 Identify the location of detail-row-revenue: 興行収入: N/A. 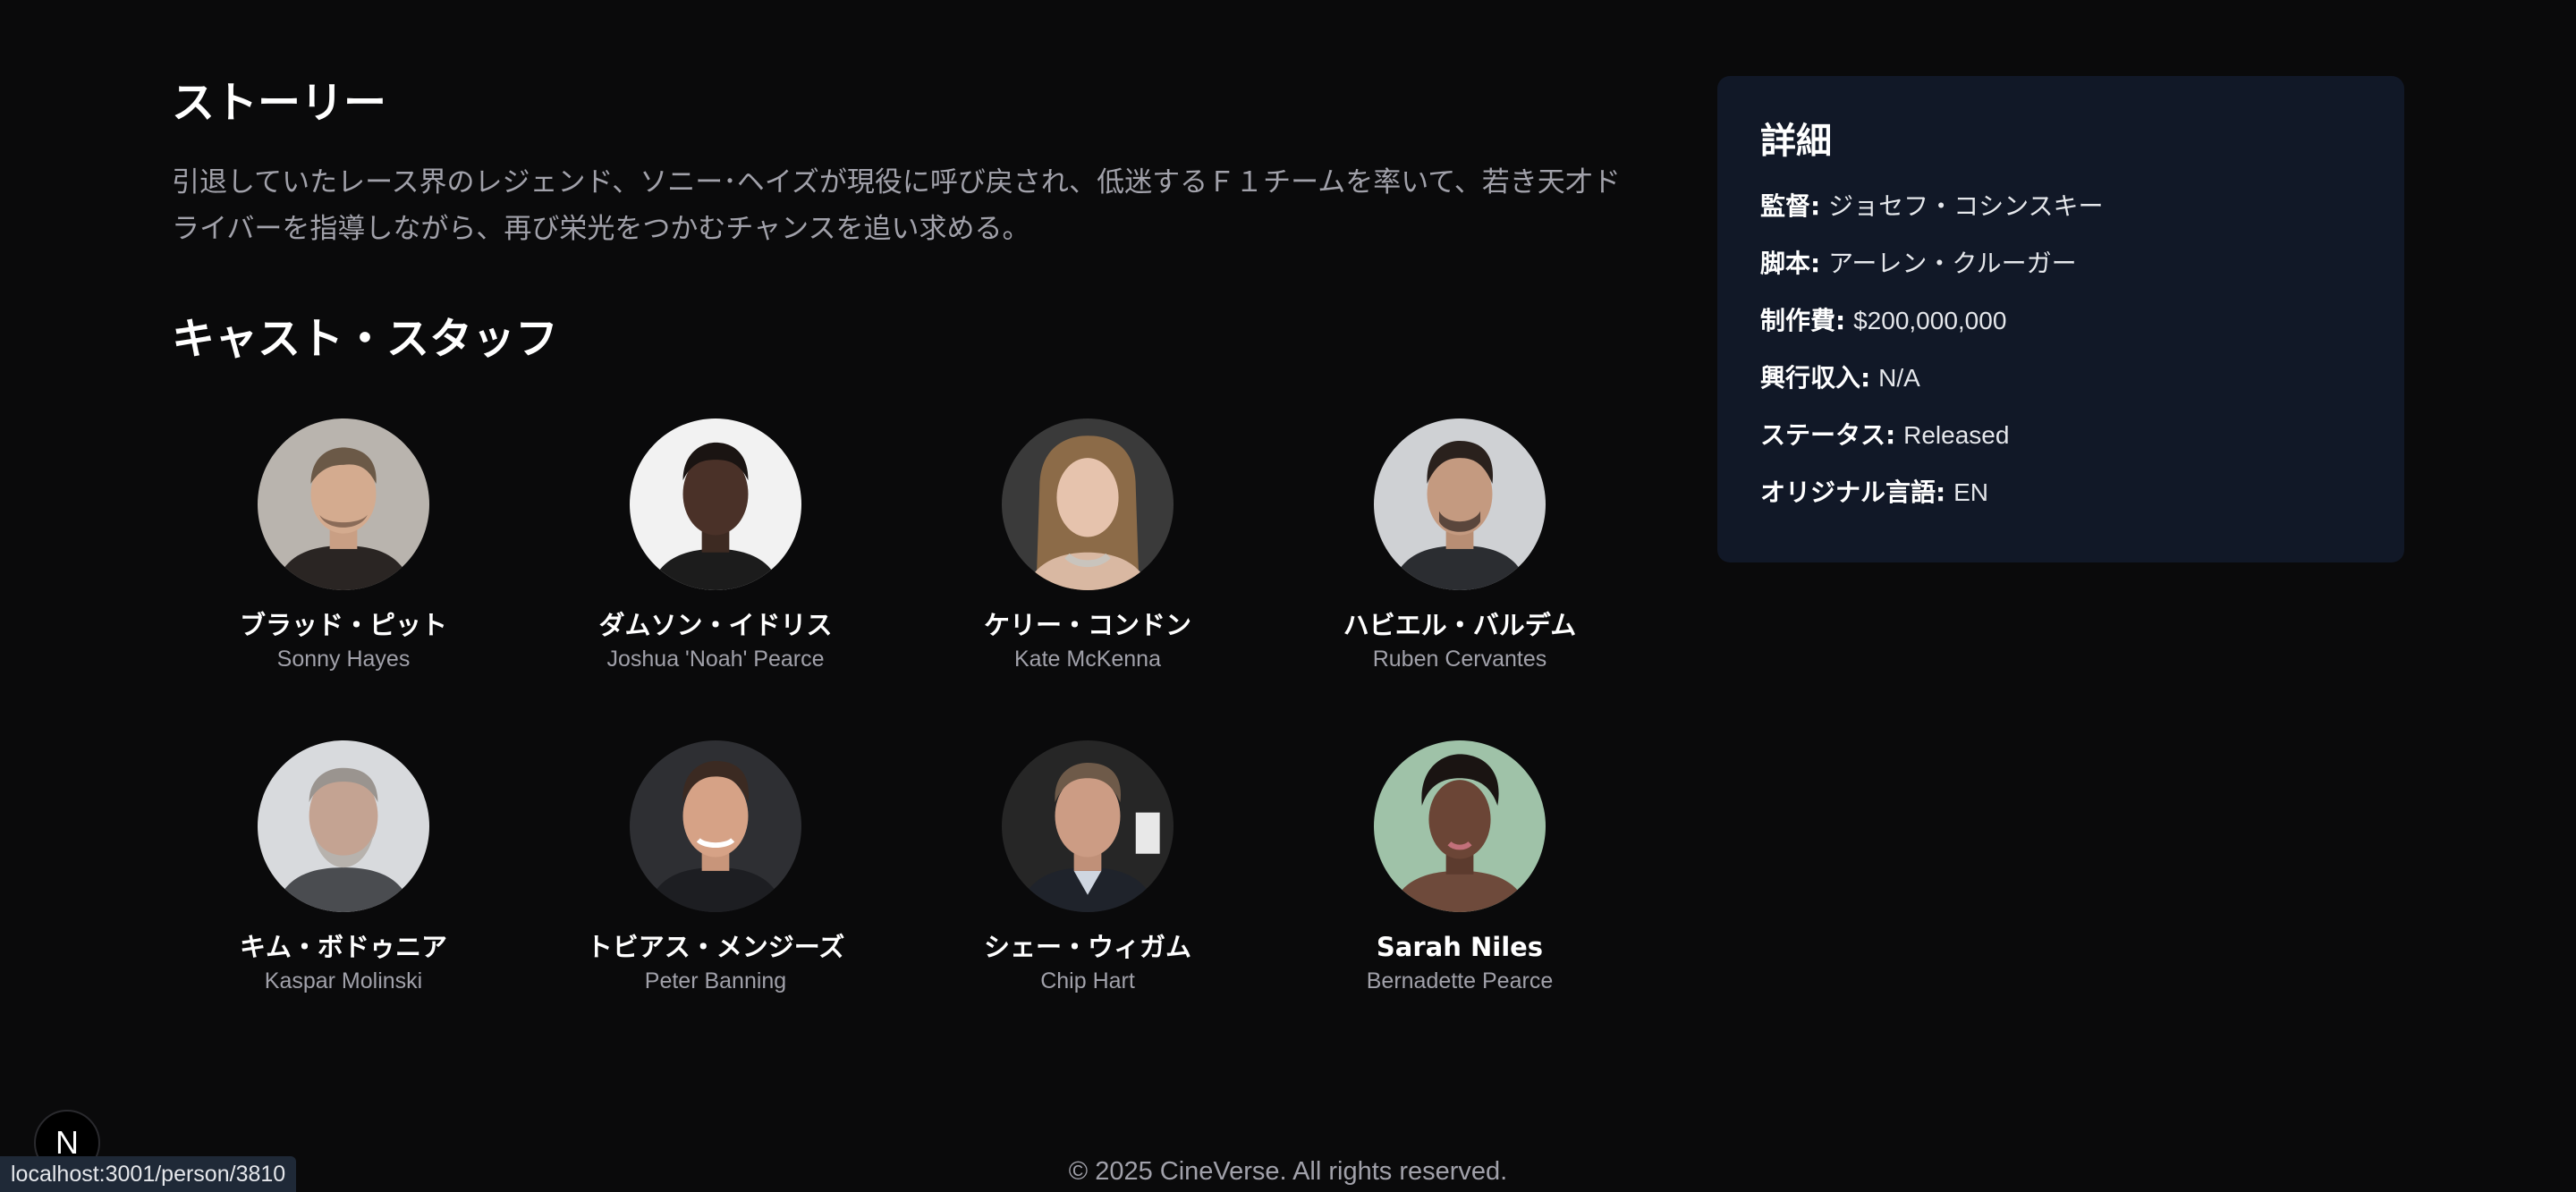
(2060, 390).